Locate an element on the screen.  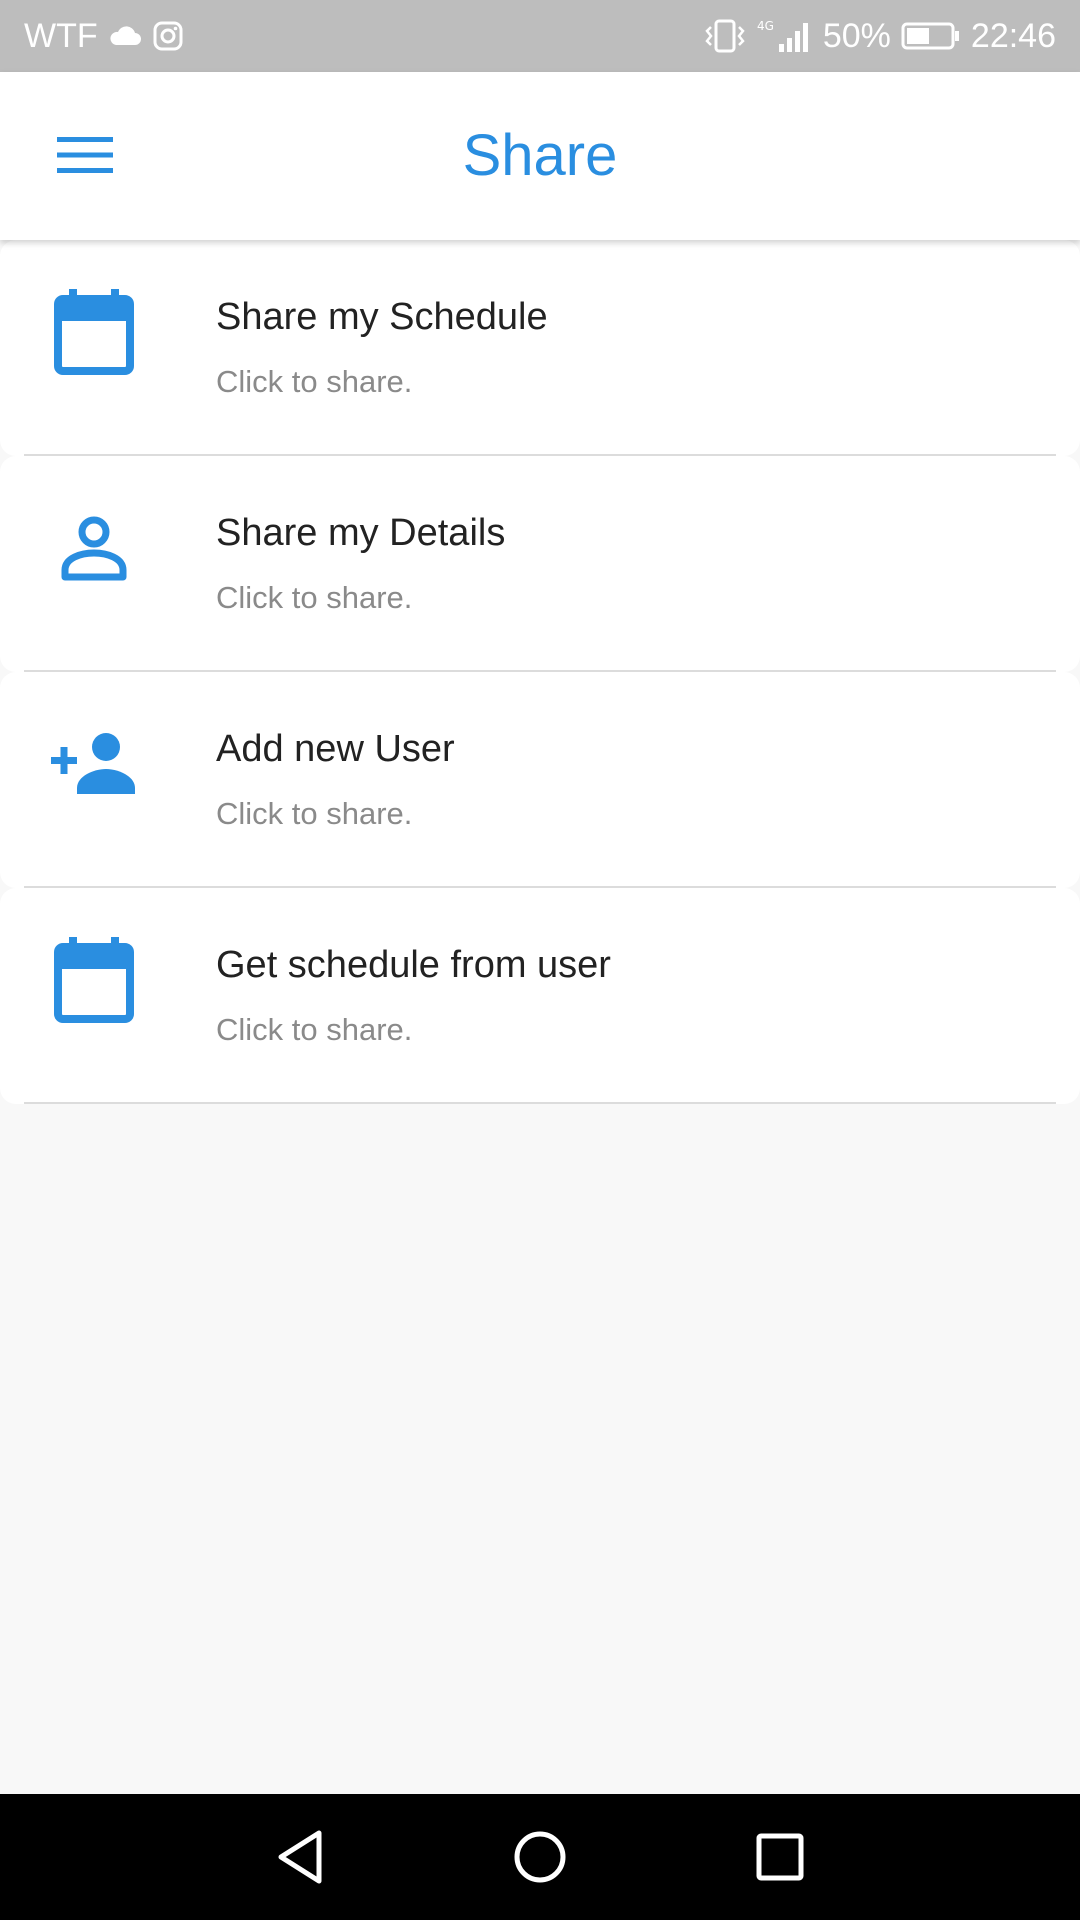
vibrate-icon is located at coordinates (725, 36).